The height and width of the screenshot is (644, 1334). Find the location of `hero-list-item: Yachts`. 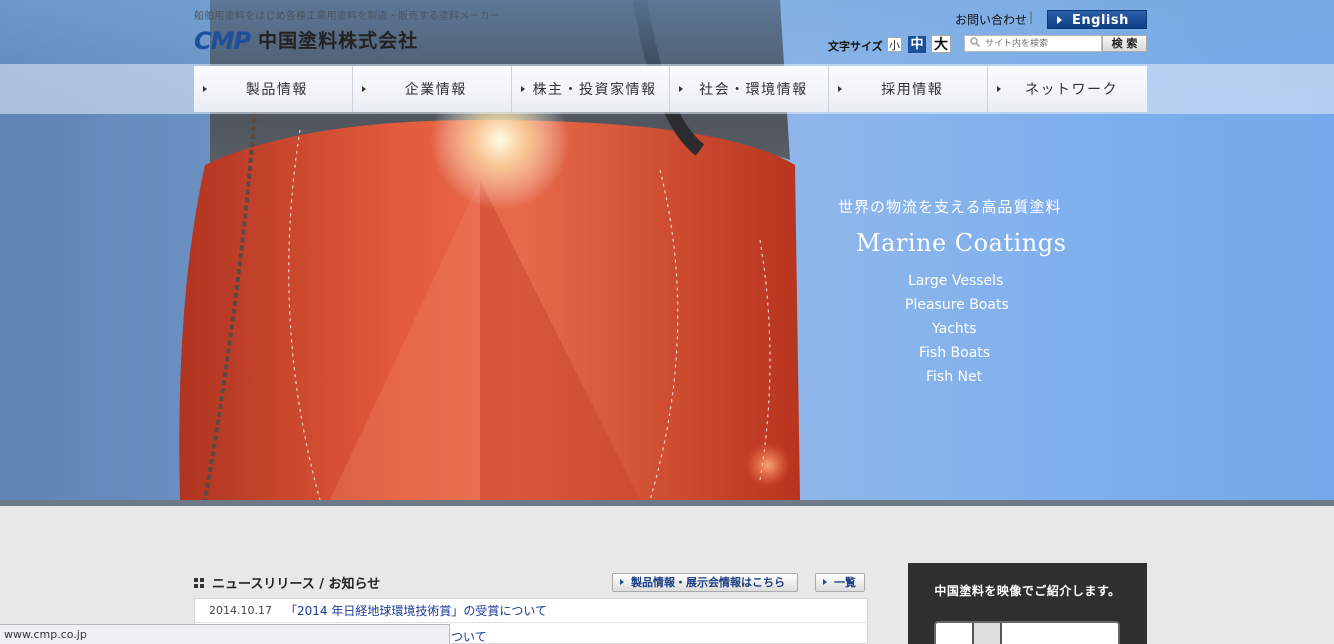

hero-list-item: Yachts is located at coordinates (954, 329).